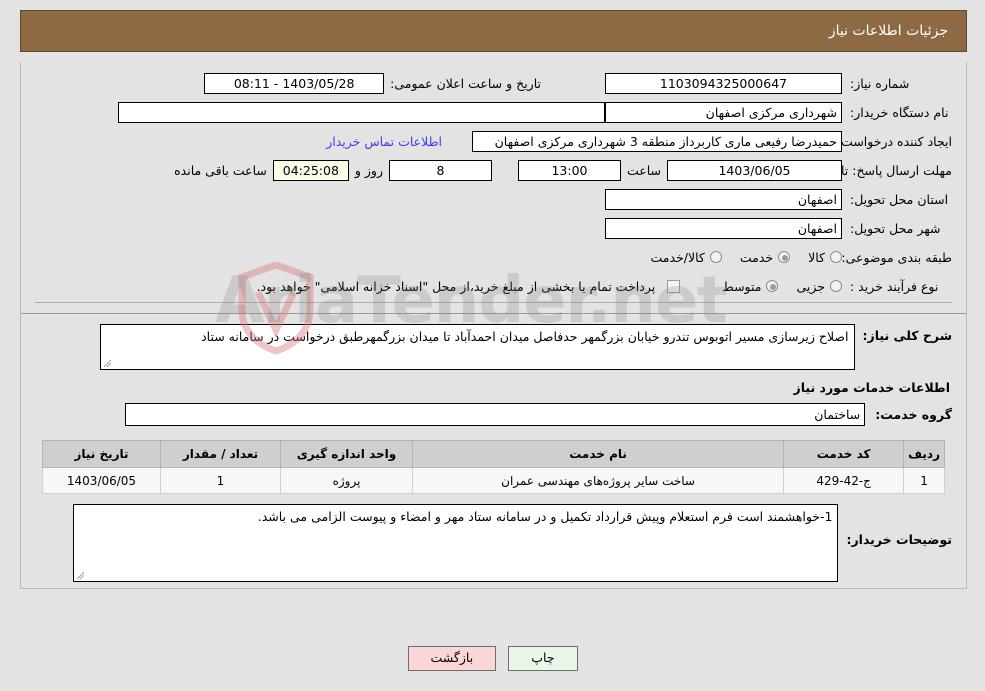 The width and height of the screenshot is (985, 691). I want to click on days-remaining-value: 8, so click(440, 170).